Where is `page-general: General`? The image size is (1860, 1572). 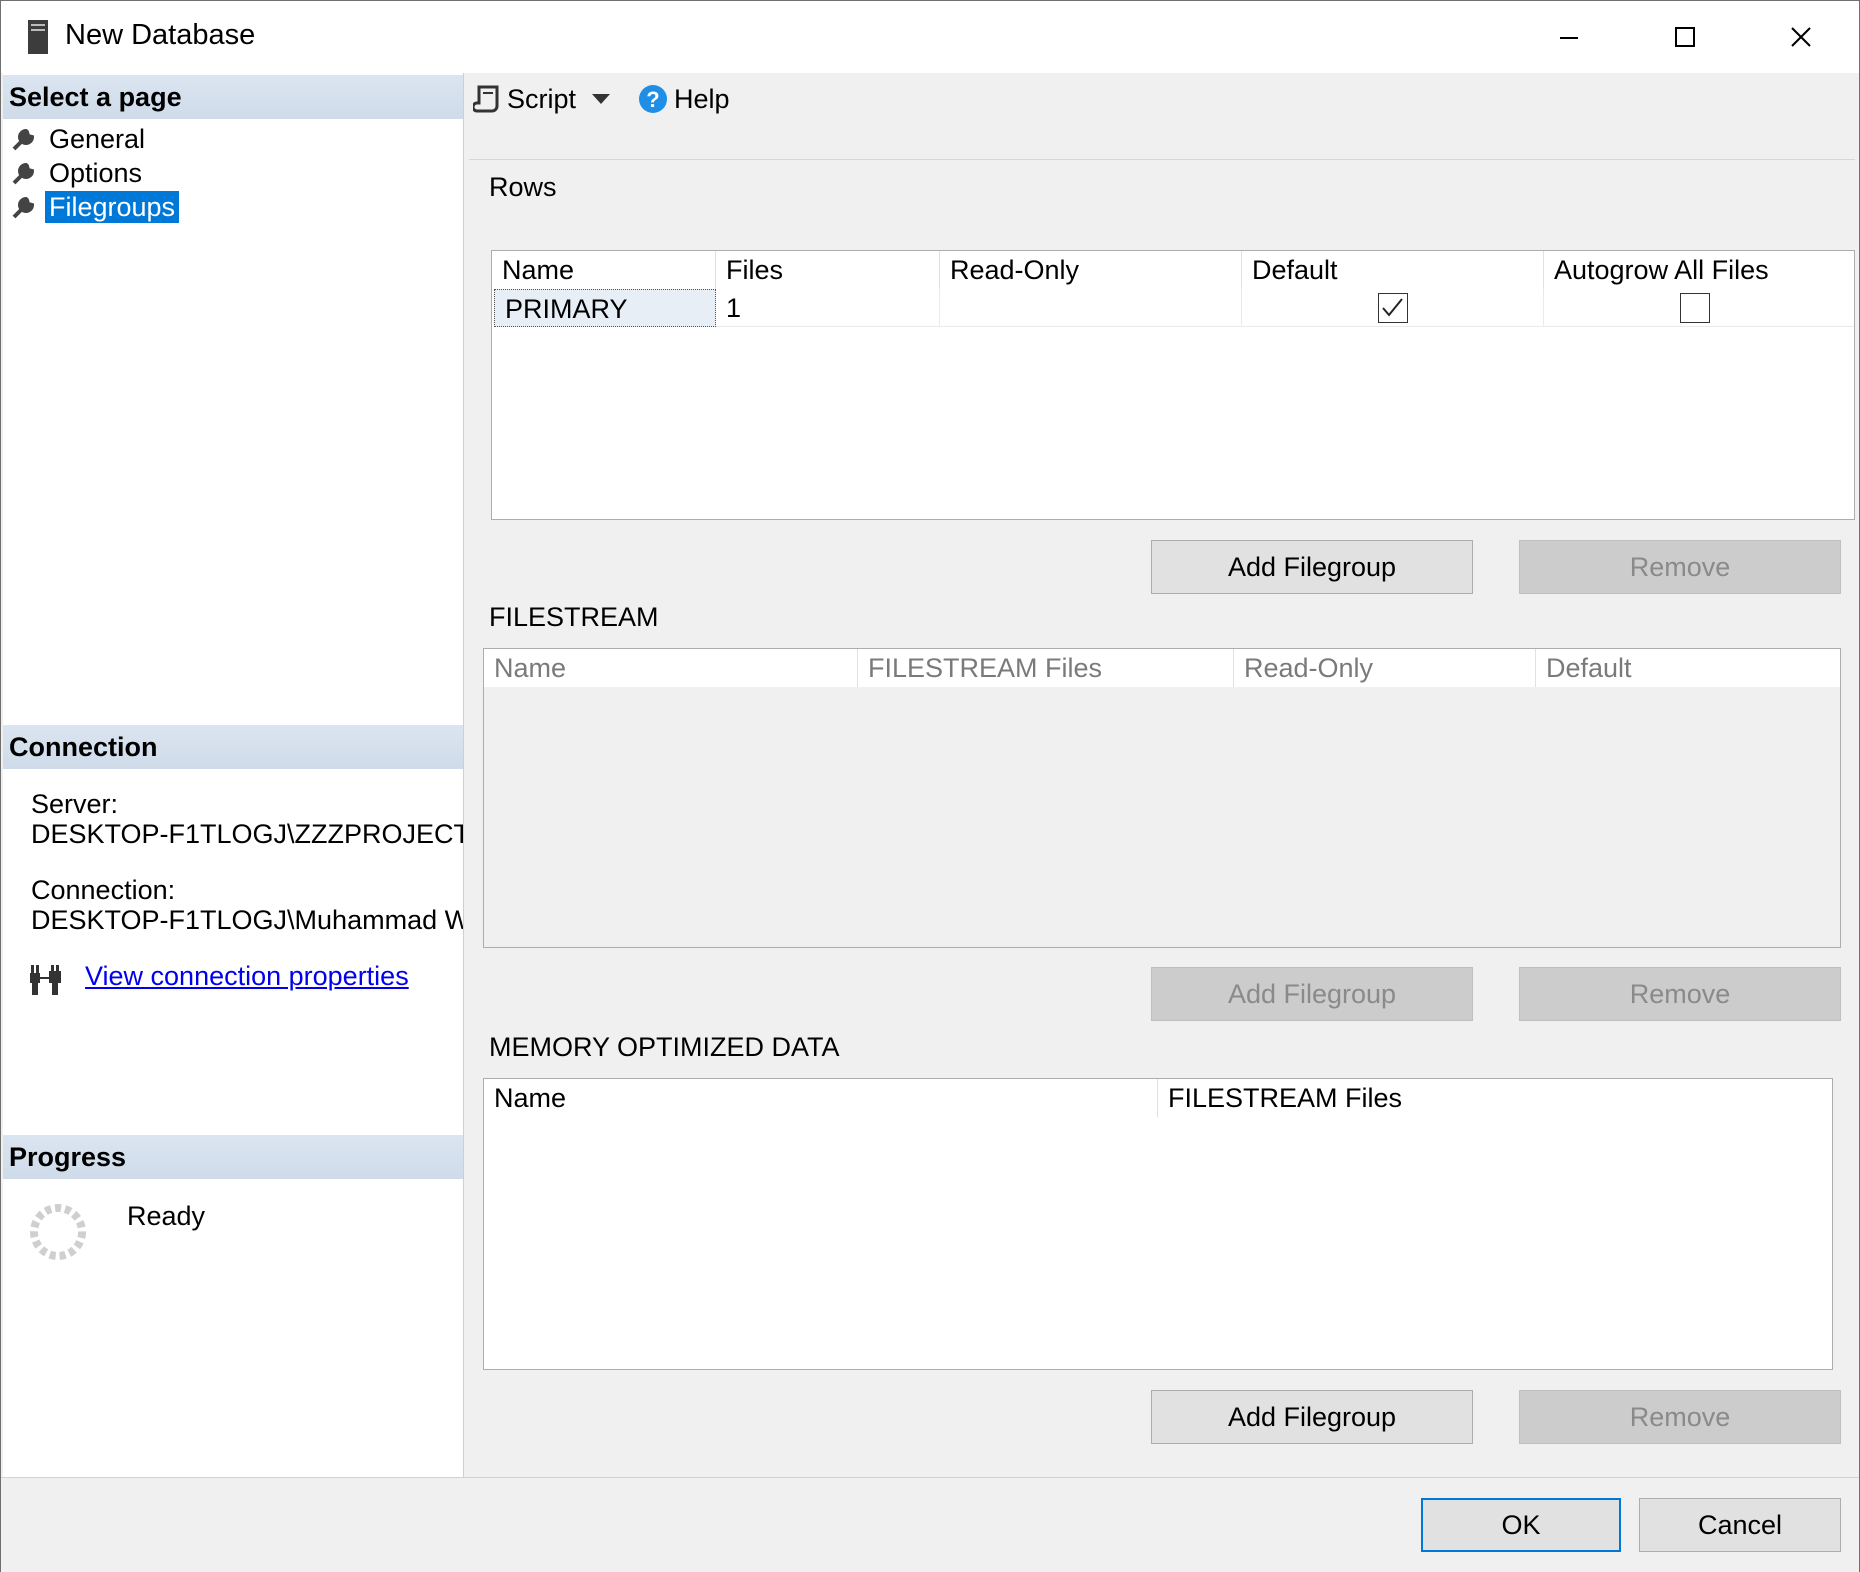
page-general: General is located at coordinates (80, 139).